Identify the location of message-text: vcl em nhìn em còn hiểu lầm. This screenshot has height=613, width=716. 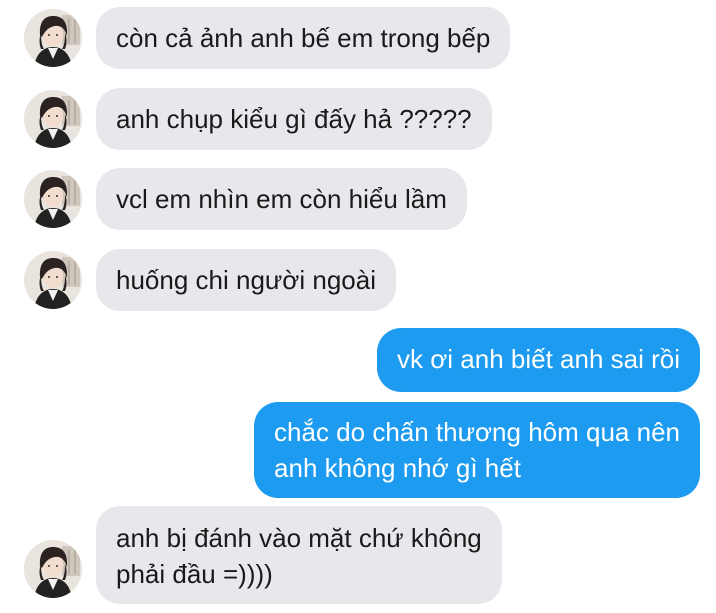
(281, 199).